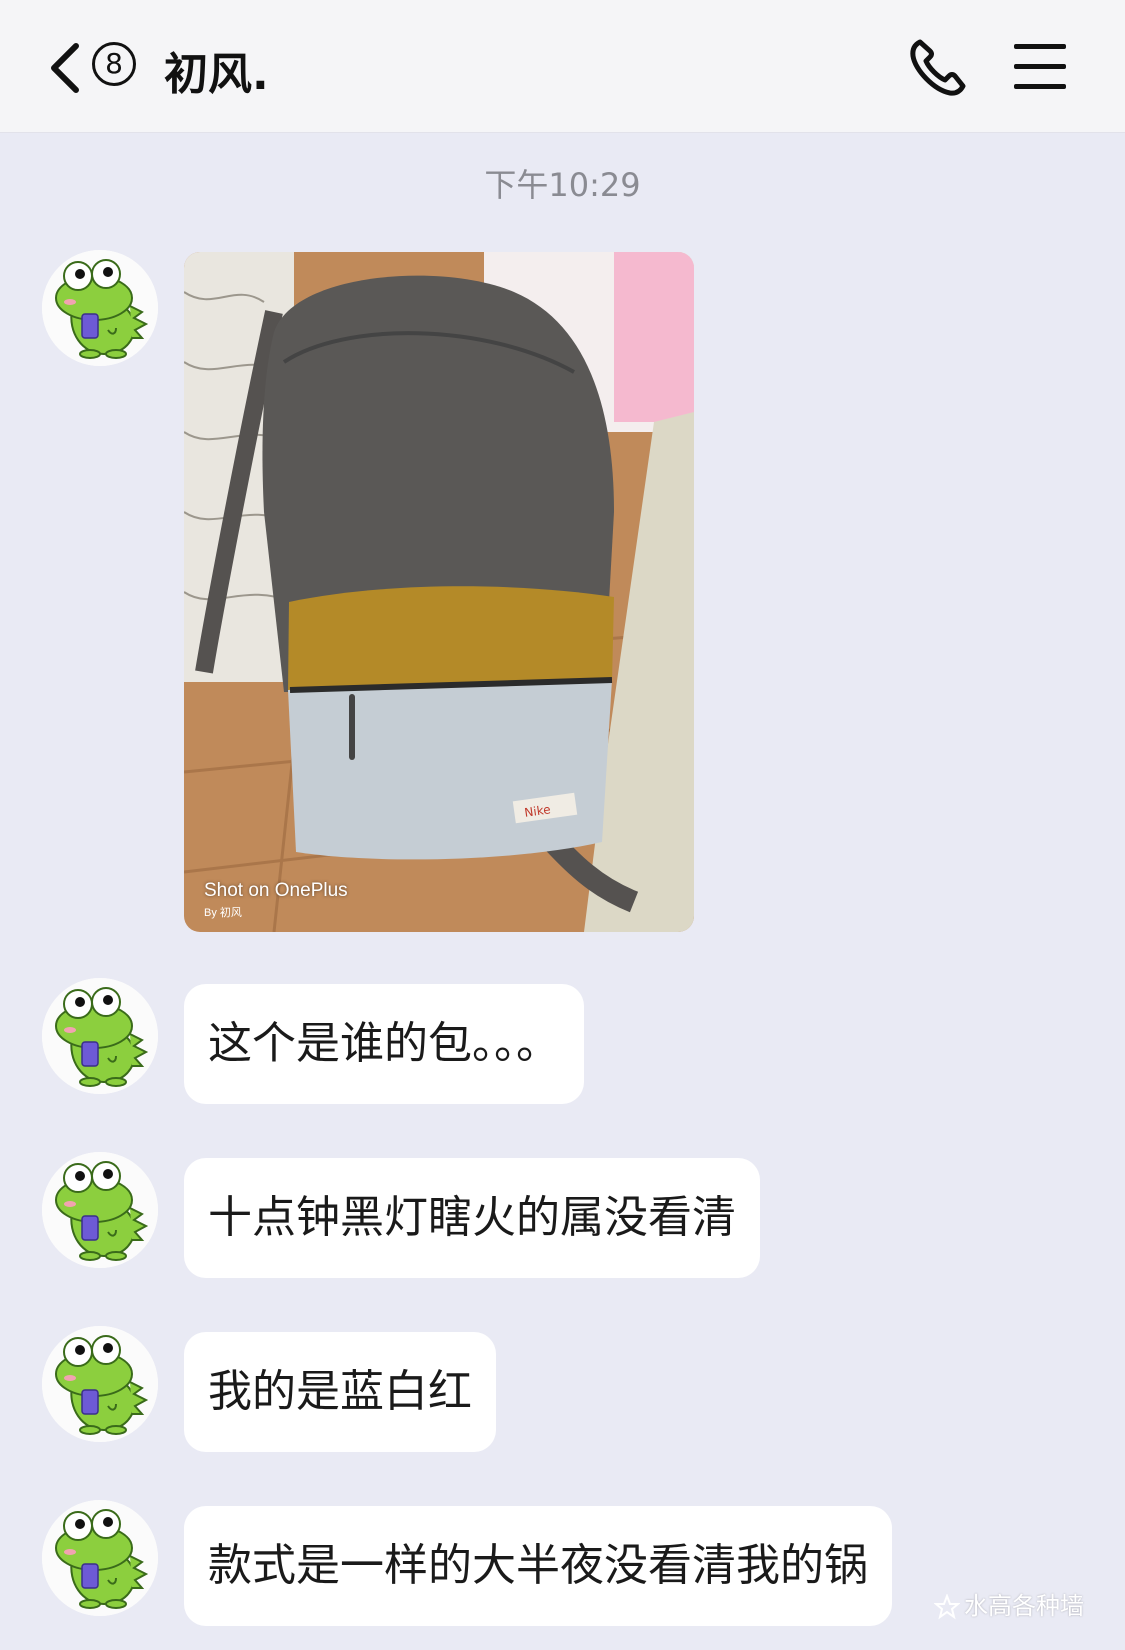 This screenshot has height=1650, width=1125. What do you see at coordinates (538, 1566) in the screenshot?
I see `message-bubble: 款式是一样的大半夜没看清我的锅` at bounding box center [538, 1566].